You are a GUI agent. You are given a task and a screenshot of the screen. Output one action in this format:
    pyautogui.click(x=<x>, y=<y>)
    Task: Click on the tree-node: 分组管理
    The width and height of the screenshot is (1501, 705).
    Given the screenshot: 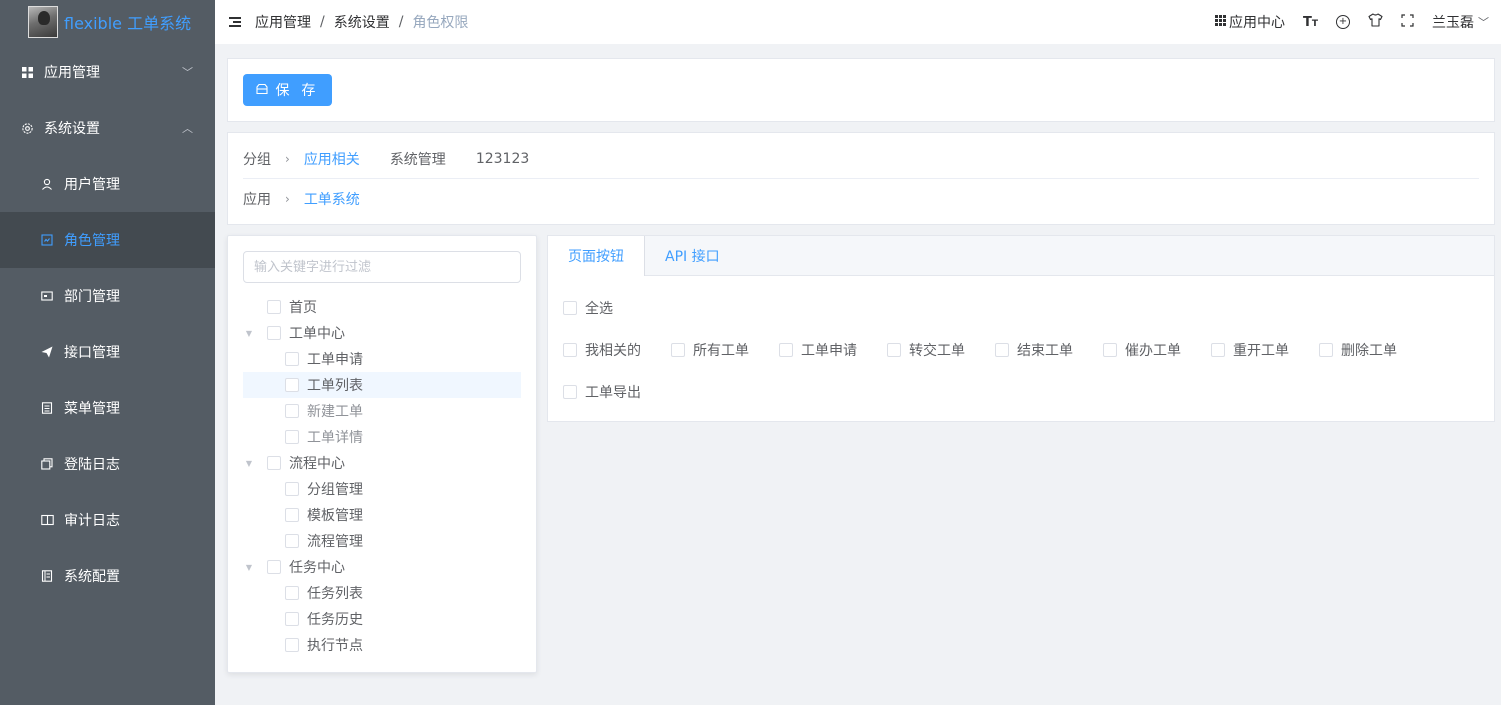 What is the action you would take?
    pyautogui.click(x=382, y=489)
    